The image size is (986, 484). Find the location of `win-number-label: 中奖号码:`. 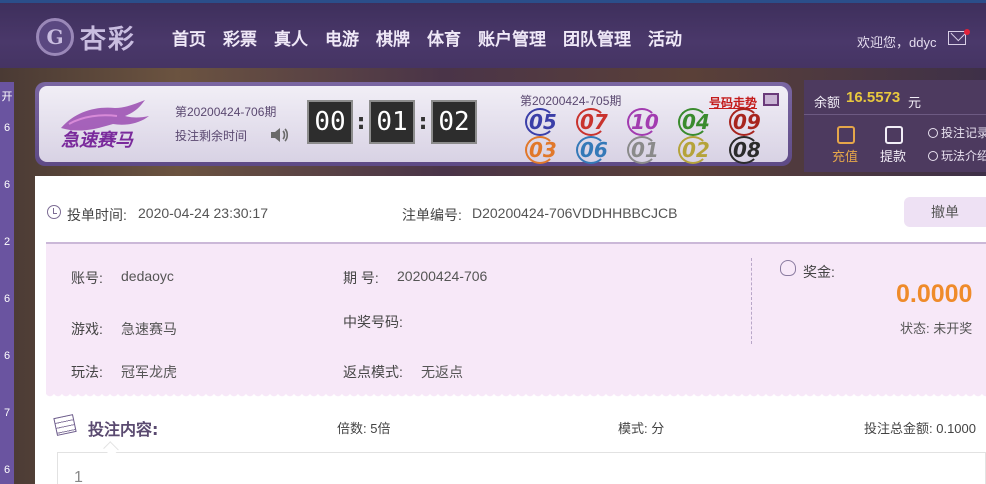

win-number-label: 中奖号码: is located at coordinates (373, 322).